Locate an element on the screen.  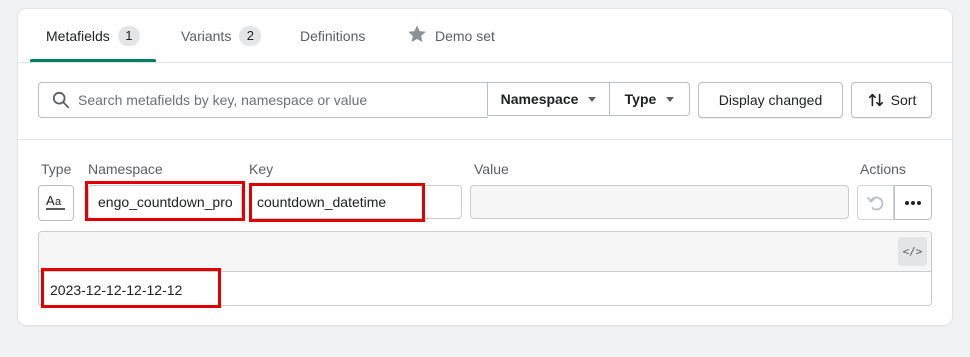
display-changed-button: Display changed is located at coordinates (770, 100).